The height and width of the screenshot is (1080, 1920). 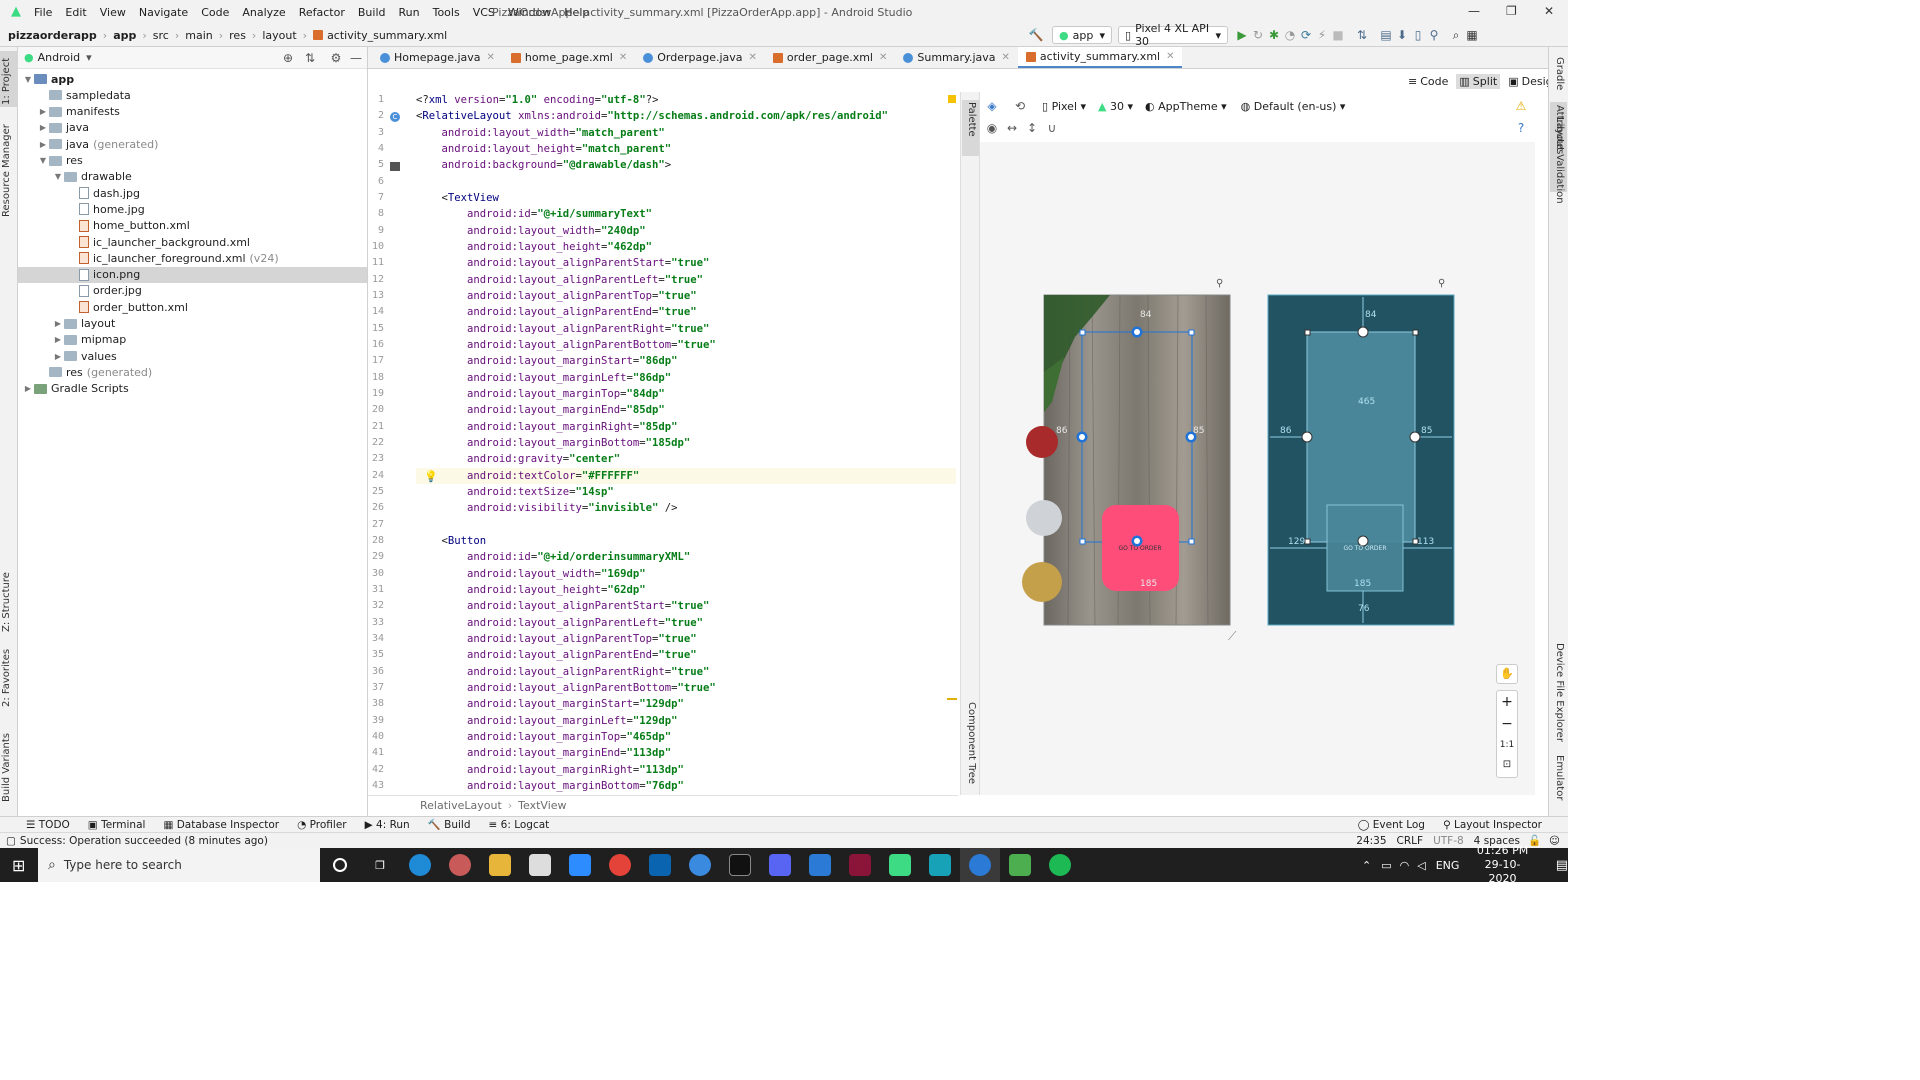 What do you see at coordinates (556, 296) in the screenshot?
I see `code-line: android:layout_alignParentTop="true"` at bounding box center [556, 296].